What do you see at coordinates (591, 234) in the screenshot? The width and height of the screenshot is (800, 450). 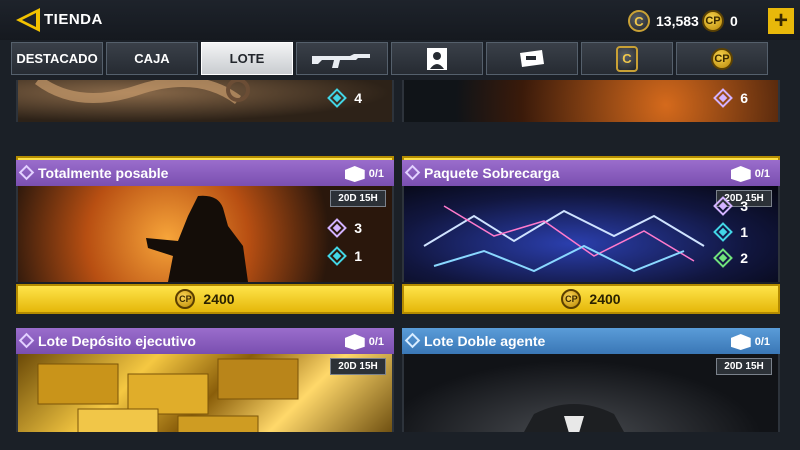 I see `bundle-art: 20D 15H 3 1 2` at bounding box center [591, 234].